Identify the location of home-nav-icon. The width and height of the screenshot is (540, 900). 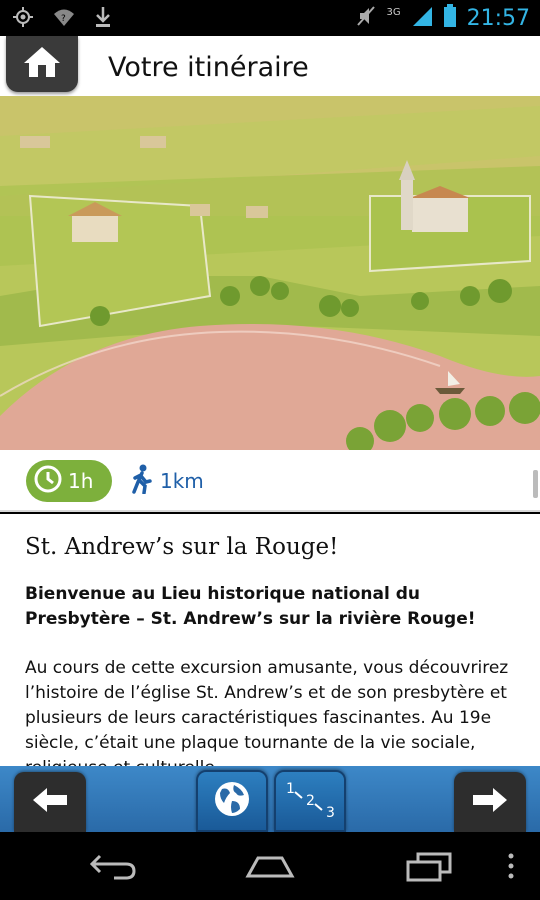
(270, 868).